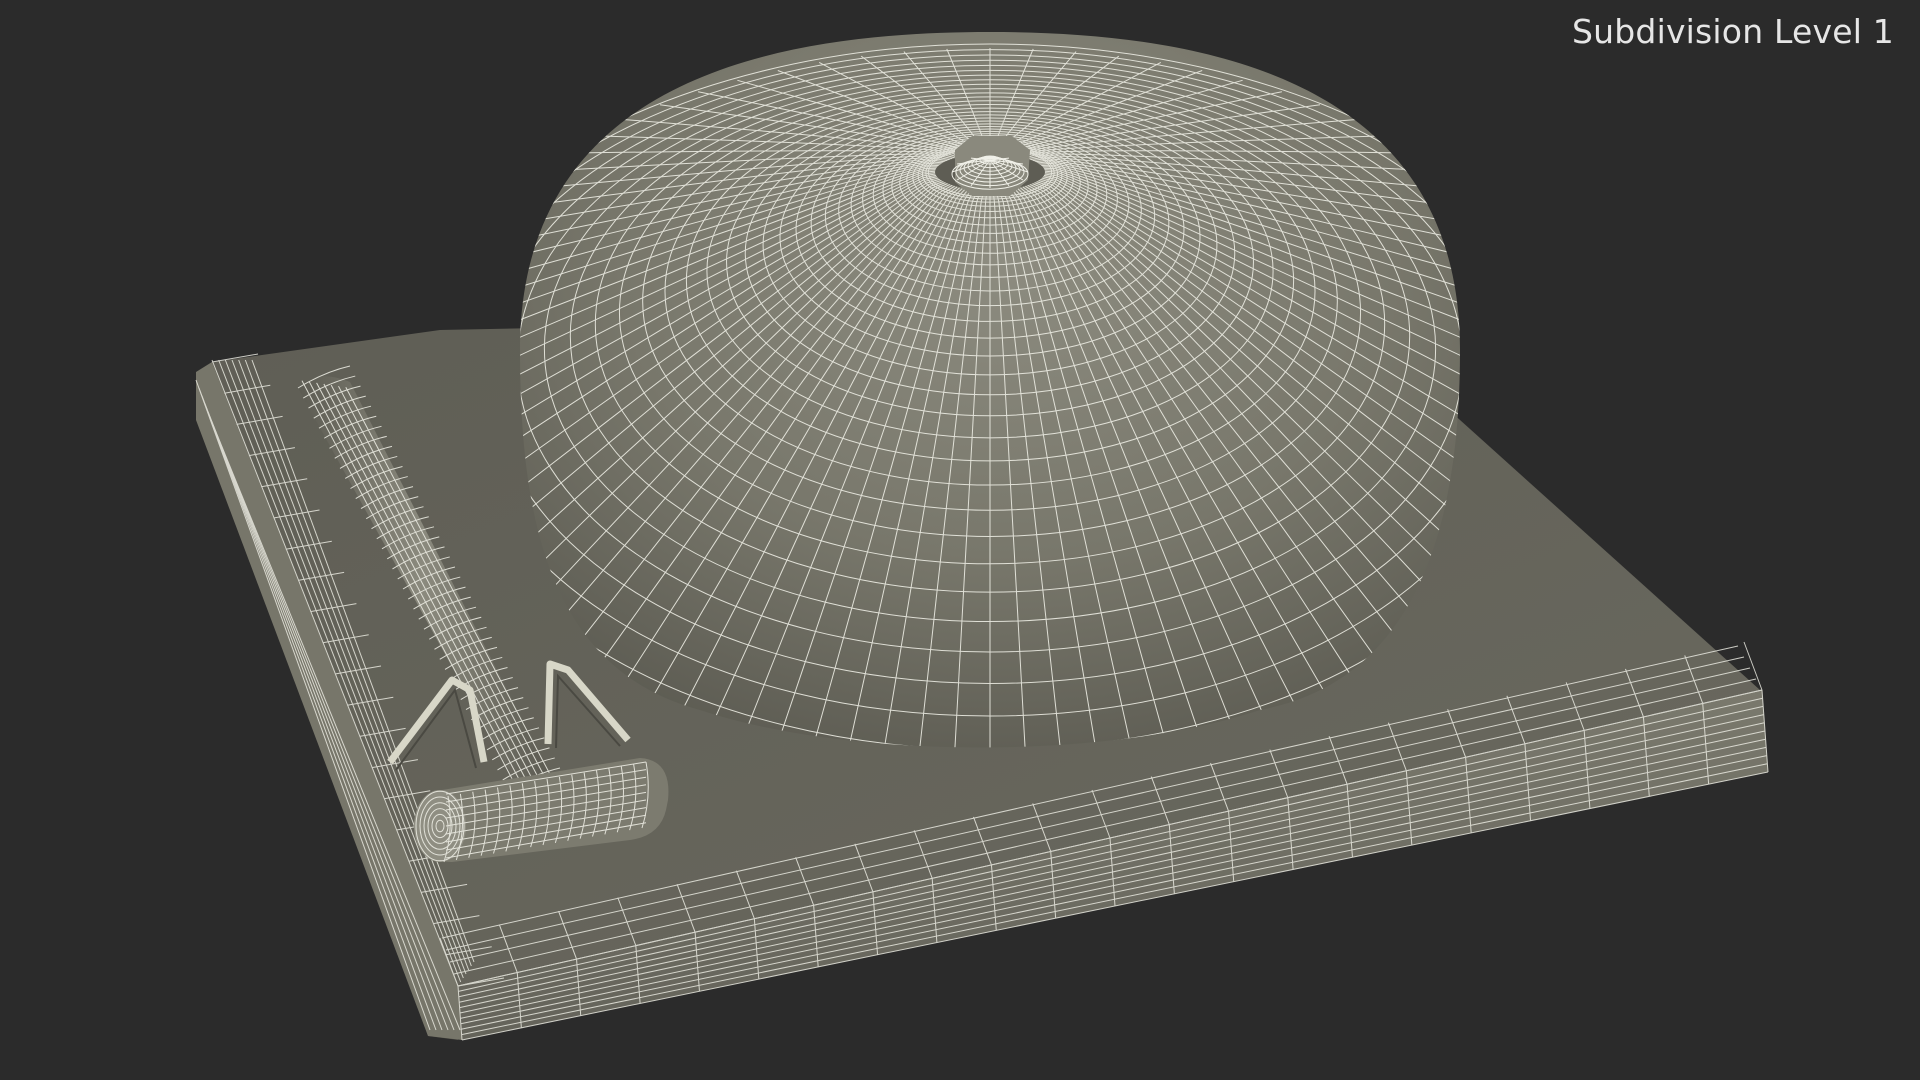 This screenshot has height=1080, width=1920. Describe the element at coordinates (1733, 31) in the screenshot. I see `subdivision-level-label: Subdivision Level 1` at that location.